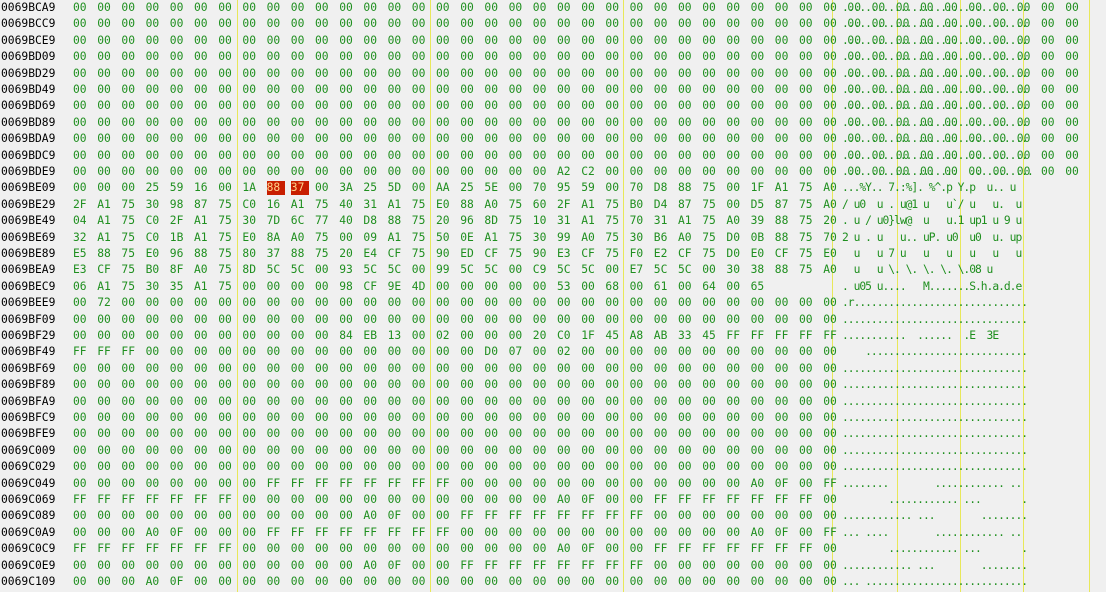  Describe the element at coordinates (276, 205) in the screenshot. I see `hex-byte: 16` at that location.